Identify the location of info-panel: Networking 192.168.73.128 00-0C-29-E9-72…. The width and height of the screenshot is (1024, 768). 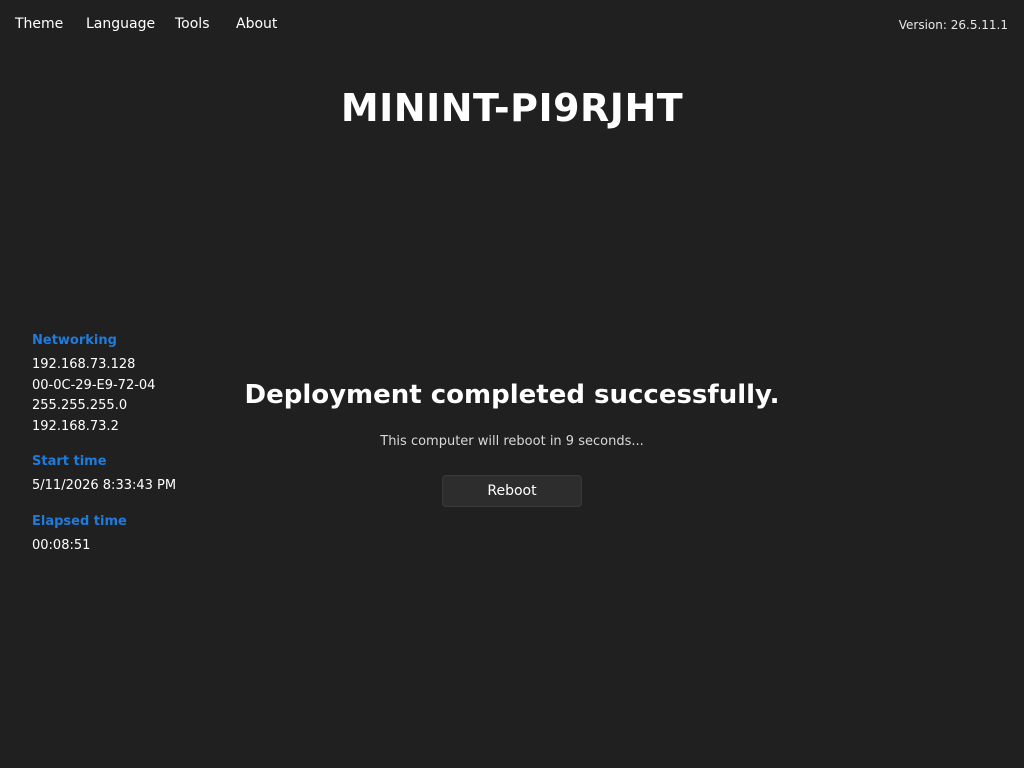
(142, 452).